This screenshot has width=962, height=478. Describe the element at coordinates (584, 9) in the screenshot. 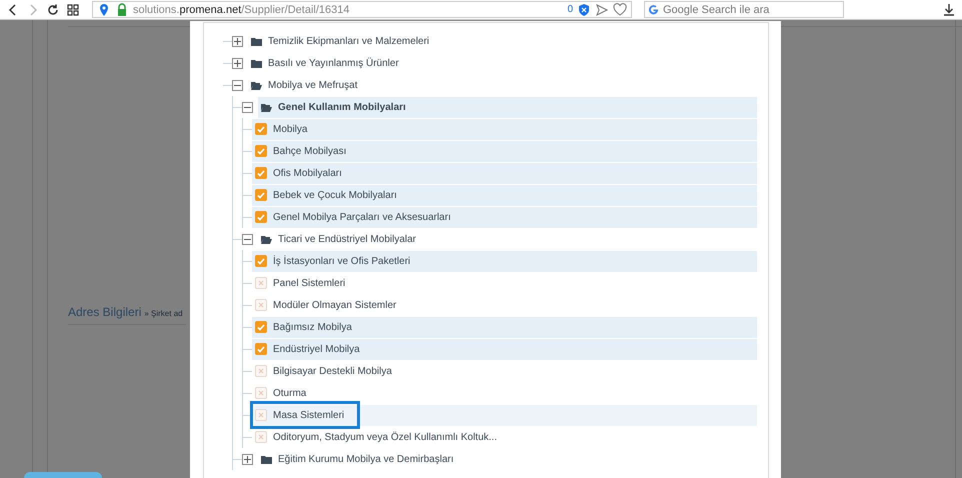

I see `shield-icon` at that location.